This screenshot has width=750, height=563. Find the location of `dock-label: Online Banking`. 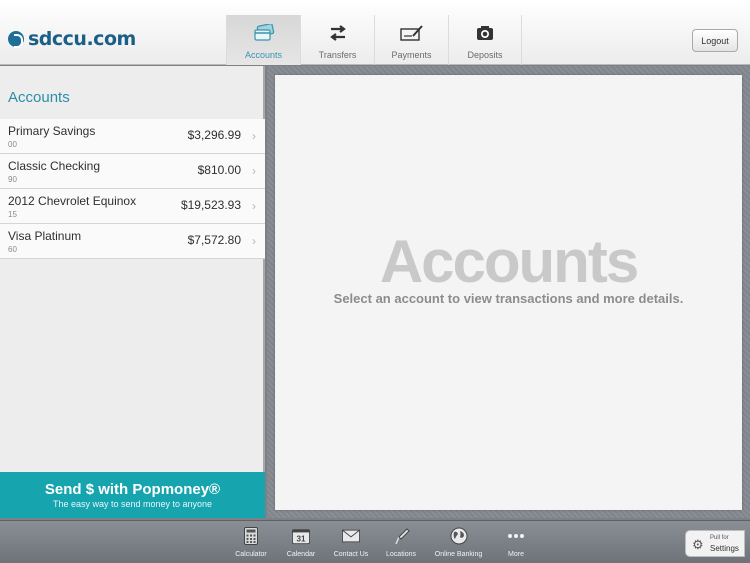

dock-label: Online Banking is located at coordinates (458, 554).